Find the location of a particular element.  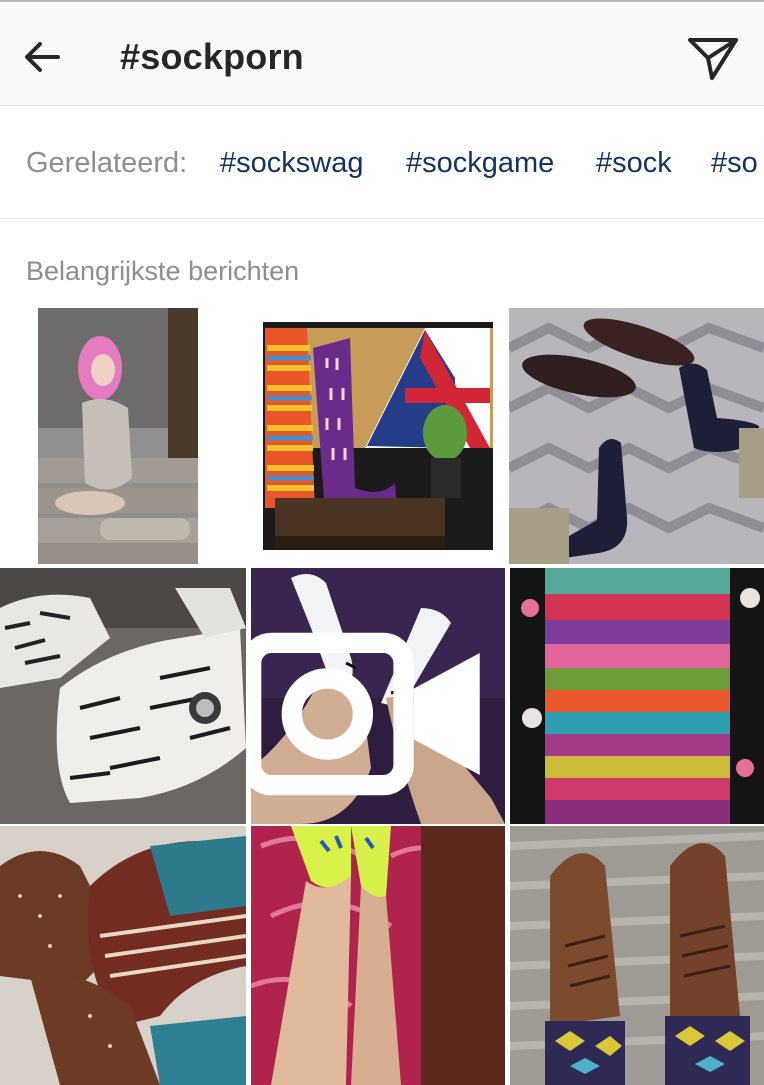

page-title: #sockporn is located at coordinates (212, 56).